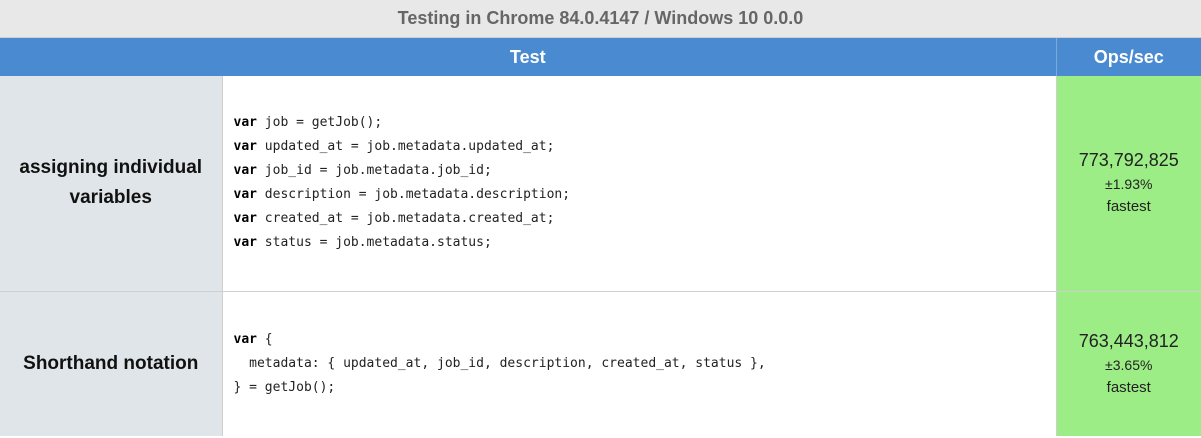  I want to click on code-line: var job = getJob();, so click(308, 122).